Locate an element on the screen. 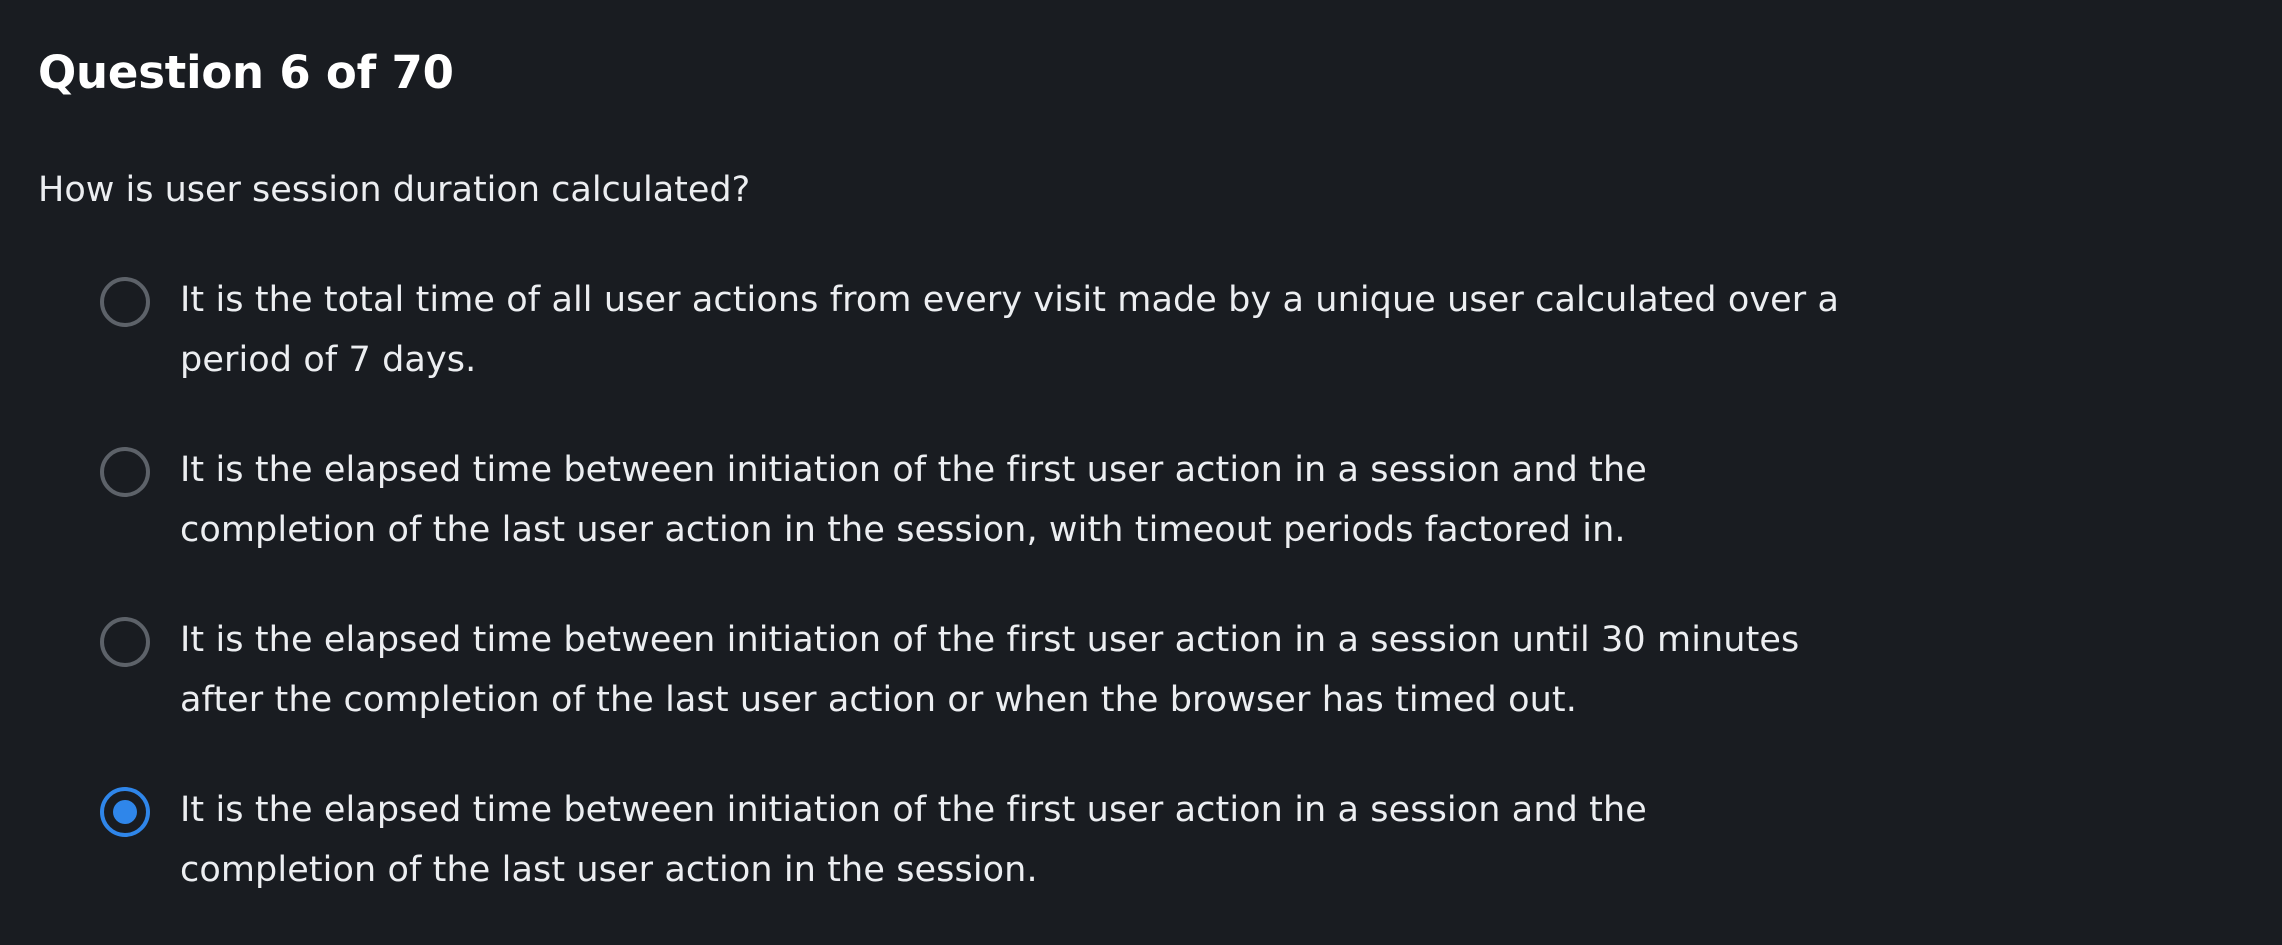  radio-selected-dot is located at coordinates (125, 812).